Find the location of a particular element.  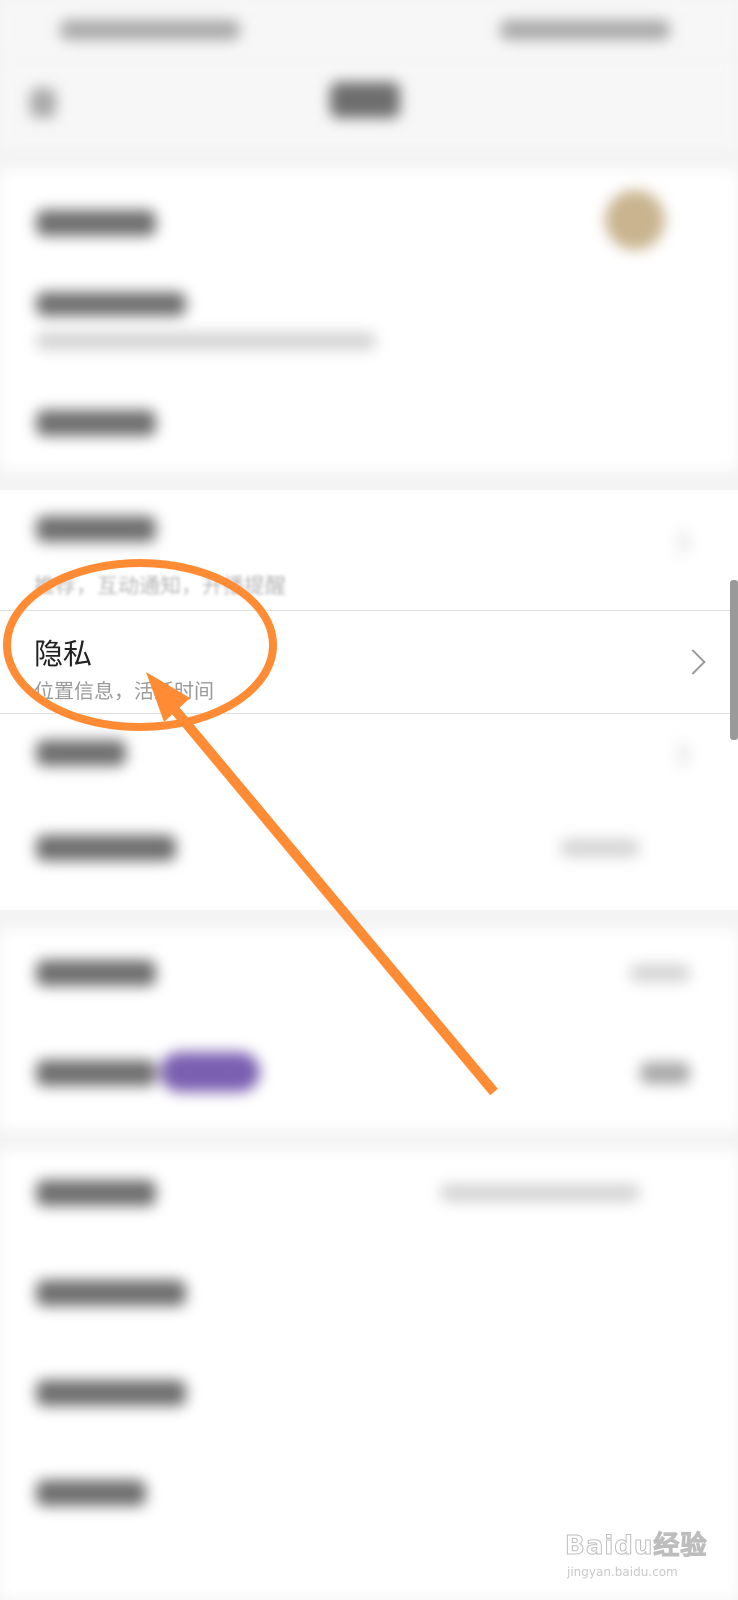

settings-row-privacy: 隐私 位置信息，活跃时间 is located at coordinates (369, 662).